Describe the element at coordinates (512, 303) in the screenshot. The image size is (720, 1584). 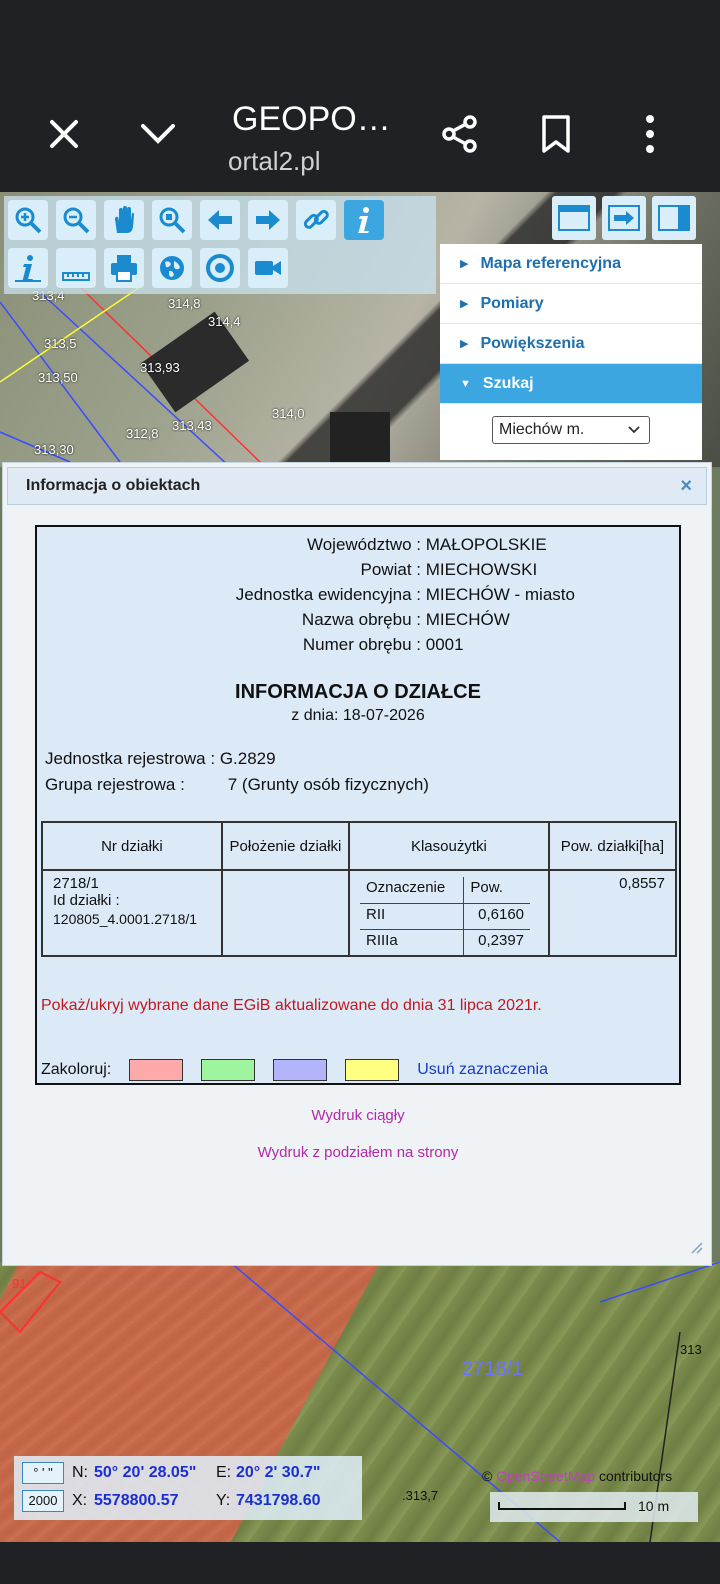
I see `menu-item-label: Pomiary` at that location.